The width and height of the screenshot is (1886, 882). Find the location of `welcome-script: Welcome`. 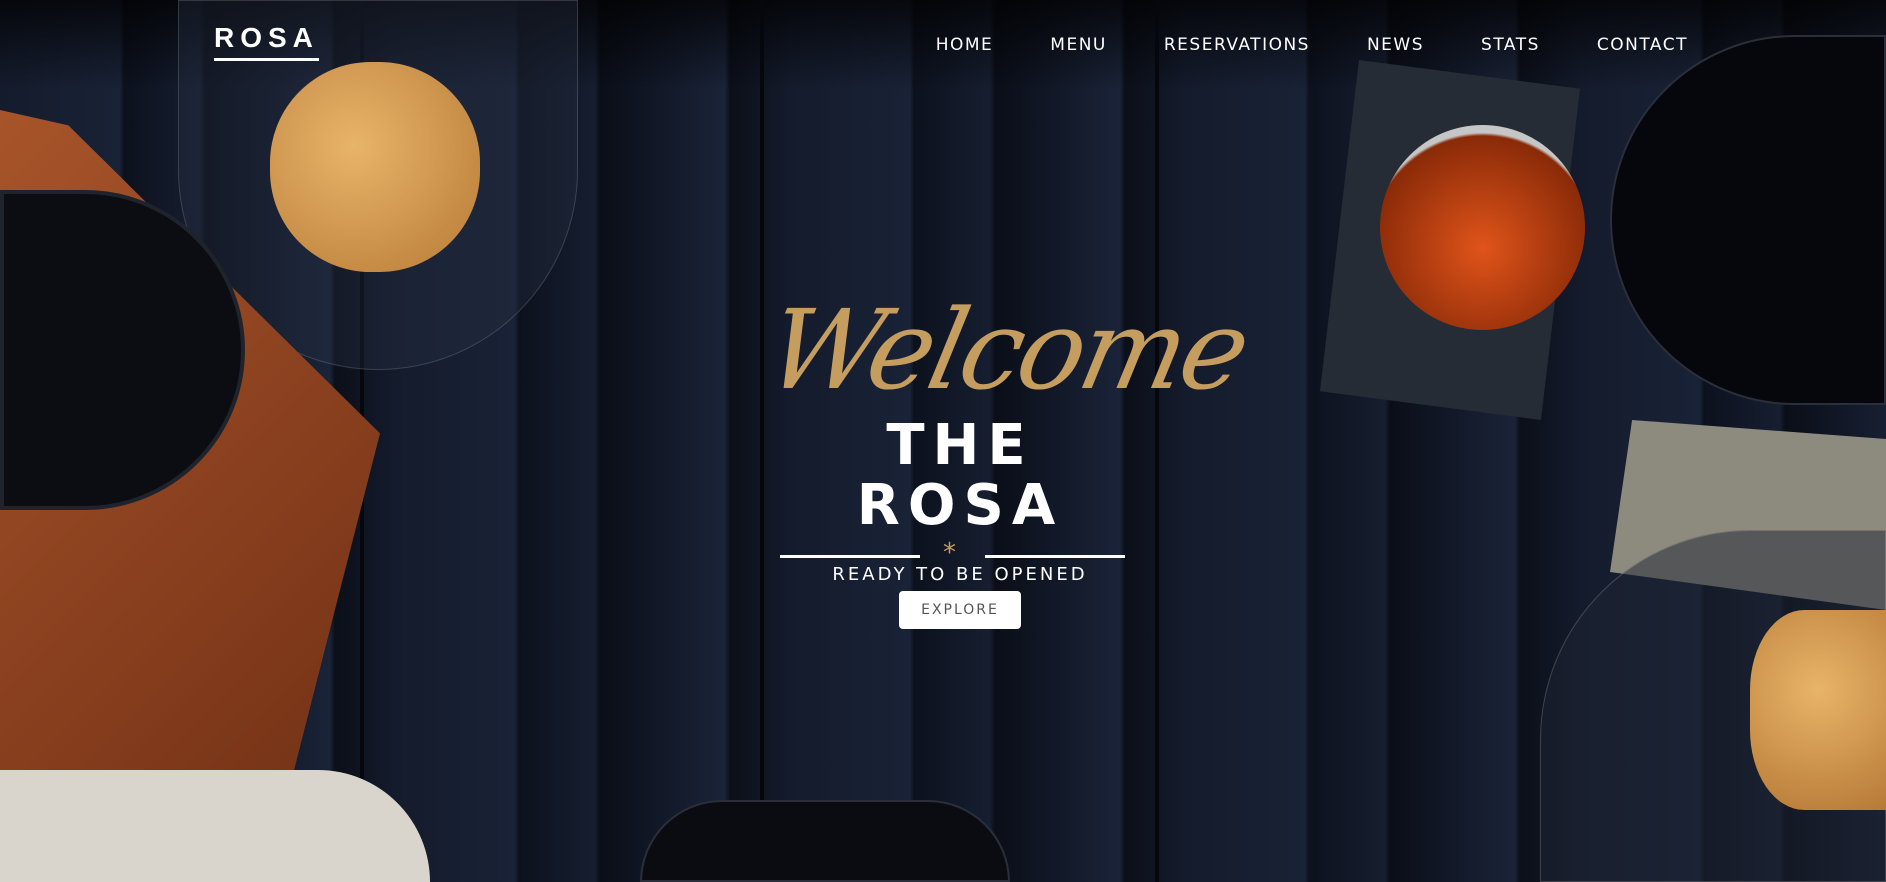

welcome-script: Welcome is located at coordinates (1007, 350).